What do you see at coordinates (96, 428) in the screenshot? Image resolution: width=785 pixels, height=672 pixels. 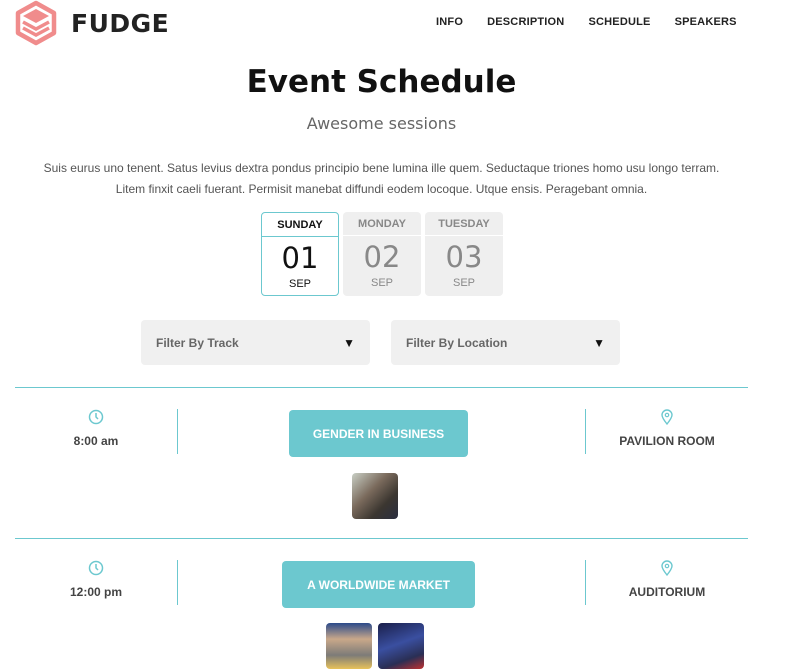 I see `session-time: 8:00 am` at bounding box center [96, 428].